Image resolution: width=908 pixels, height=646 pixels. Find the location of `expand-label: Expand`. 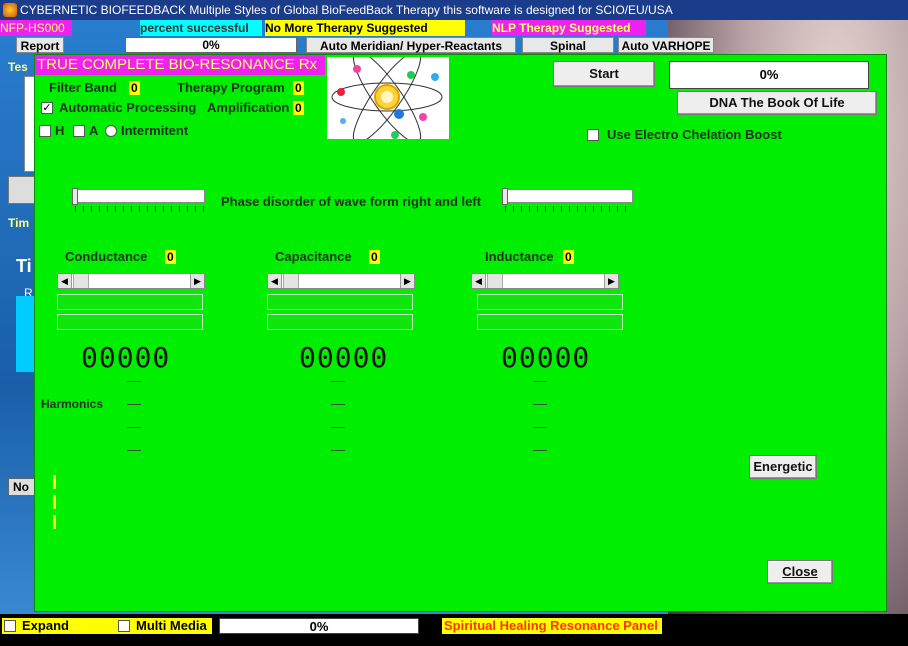

expand-label: Expand is located at coordinates (45, 625).